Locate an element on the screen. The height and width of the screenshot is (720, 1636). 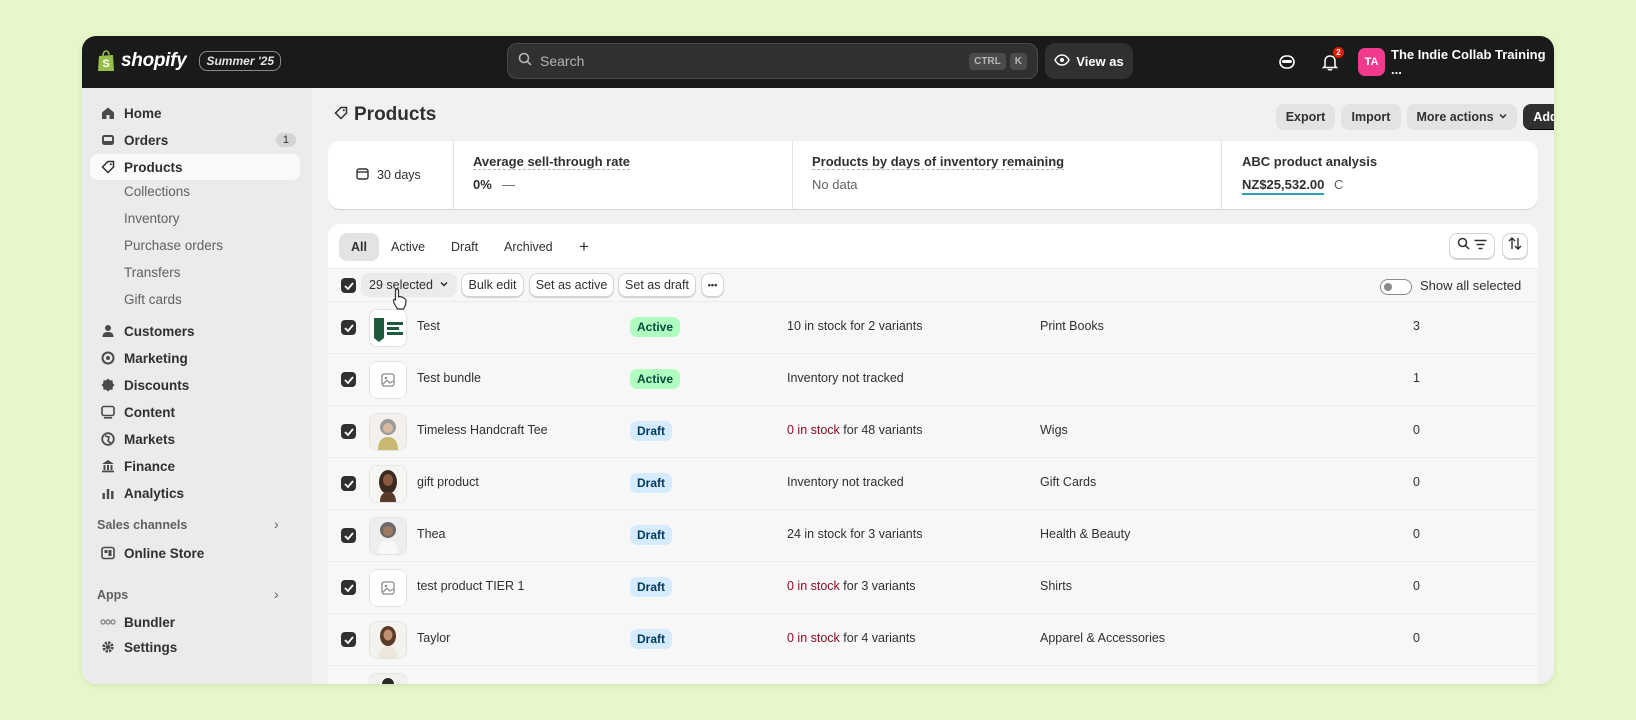
shopify-logo: S shopify Summer '25 is located at coordinates (189, 61).